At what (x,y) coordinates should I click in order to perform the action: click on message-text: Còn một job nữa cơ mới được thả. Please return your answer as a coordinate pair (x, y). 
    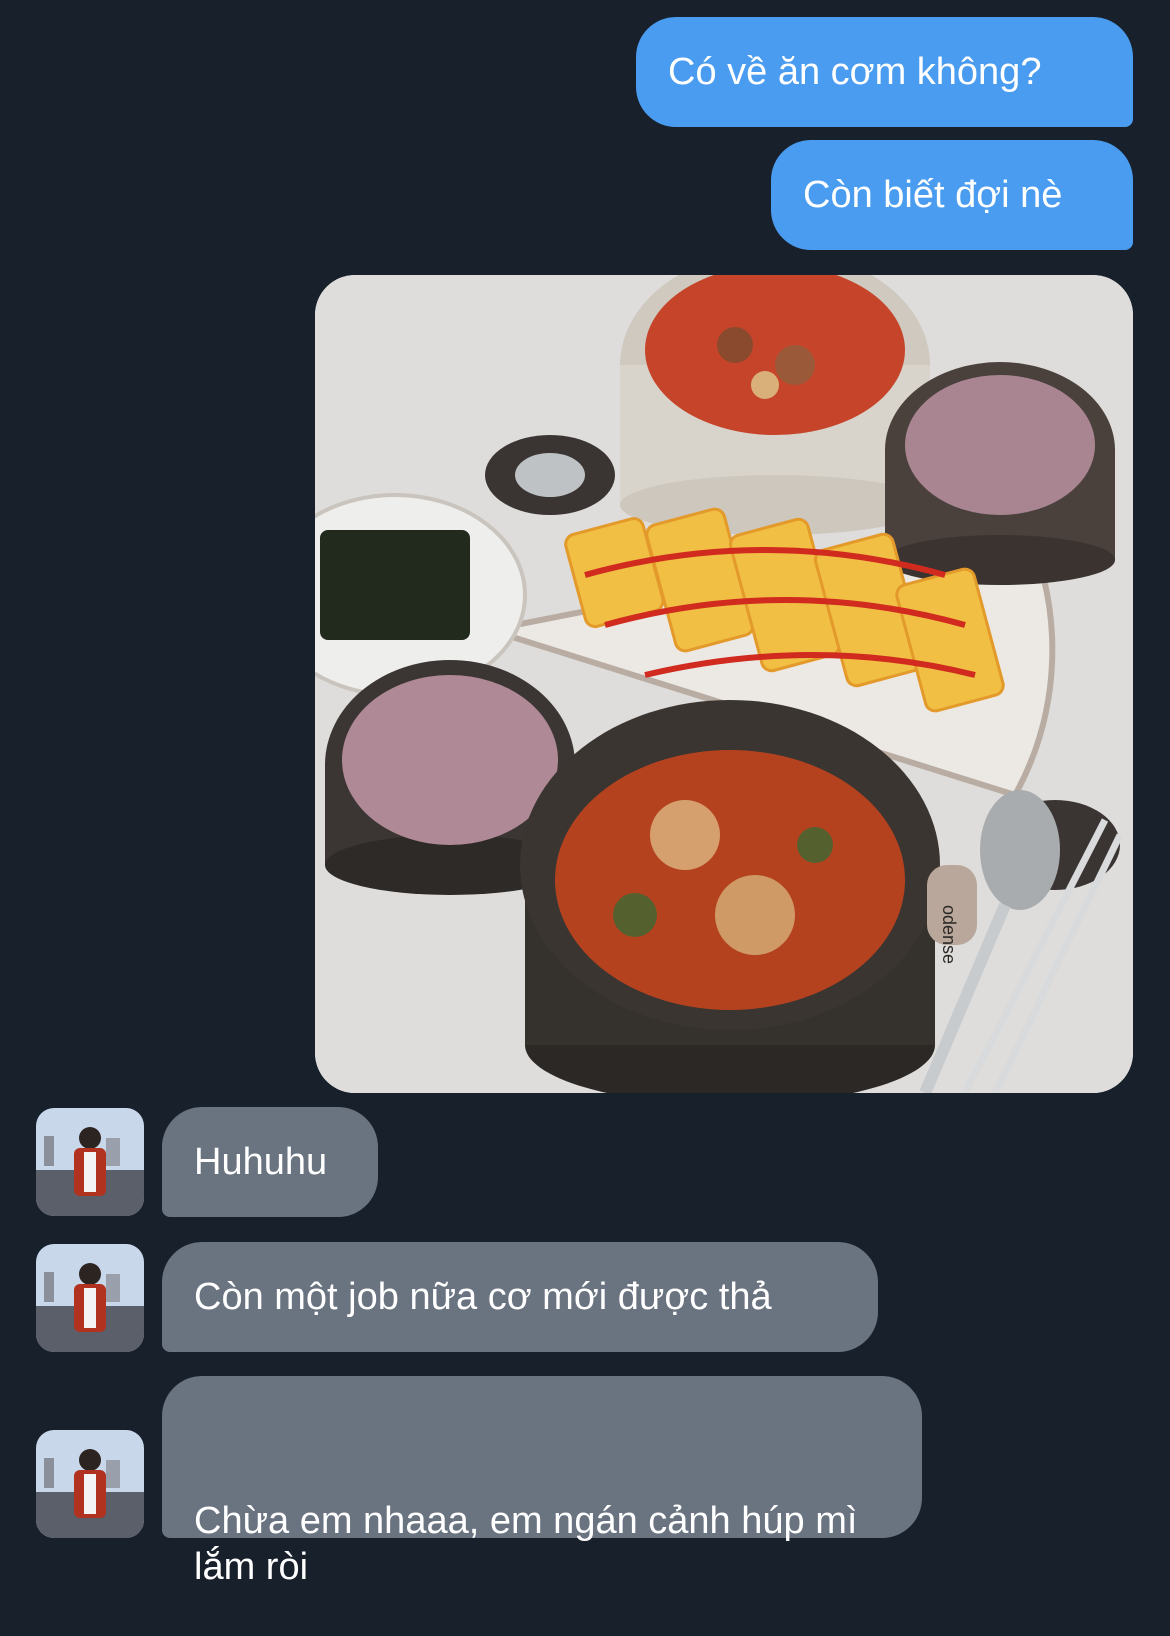
    Looking at the image, I should click on (483, 1297).